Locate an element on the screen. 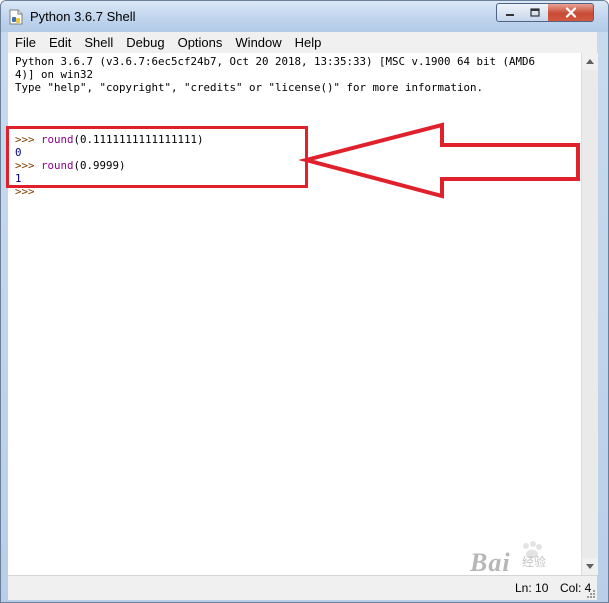  paw-watermark-icon is located at coordinates (532, 550).